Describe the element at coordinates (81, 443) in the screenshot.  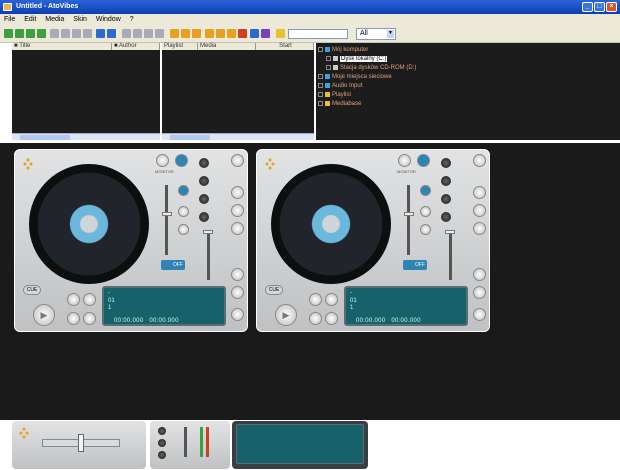
I see `crossfader-handle` at that location.